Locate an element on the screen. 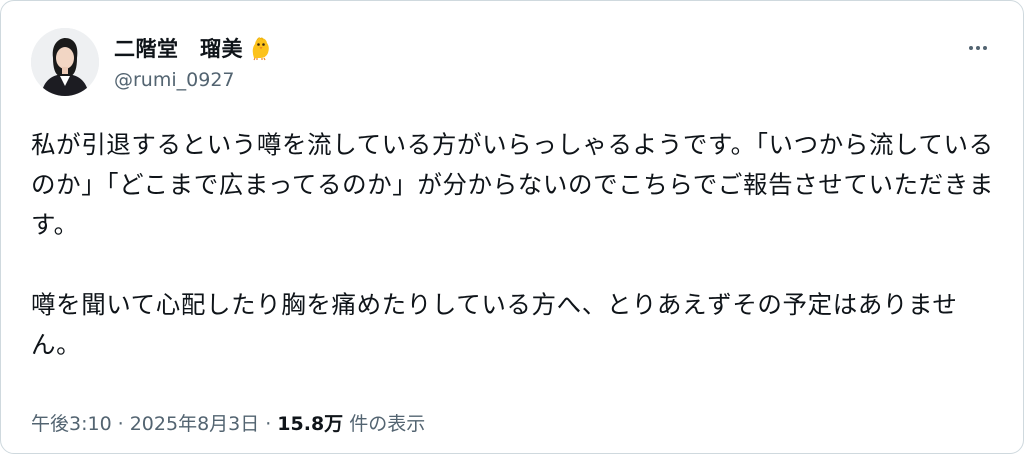 The height and width of the screenshot is (454, 1024). post-meta: 午後3:10 · 2025年8月3日 · 15.8万 件の表示 is located at coordinates (228, 422).